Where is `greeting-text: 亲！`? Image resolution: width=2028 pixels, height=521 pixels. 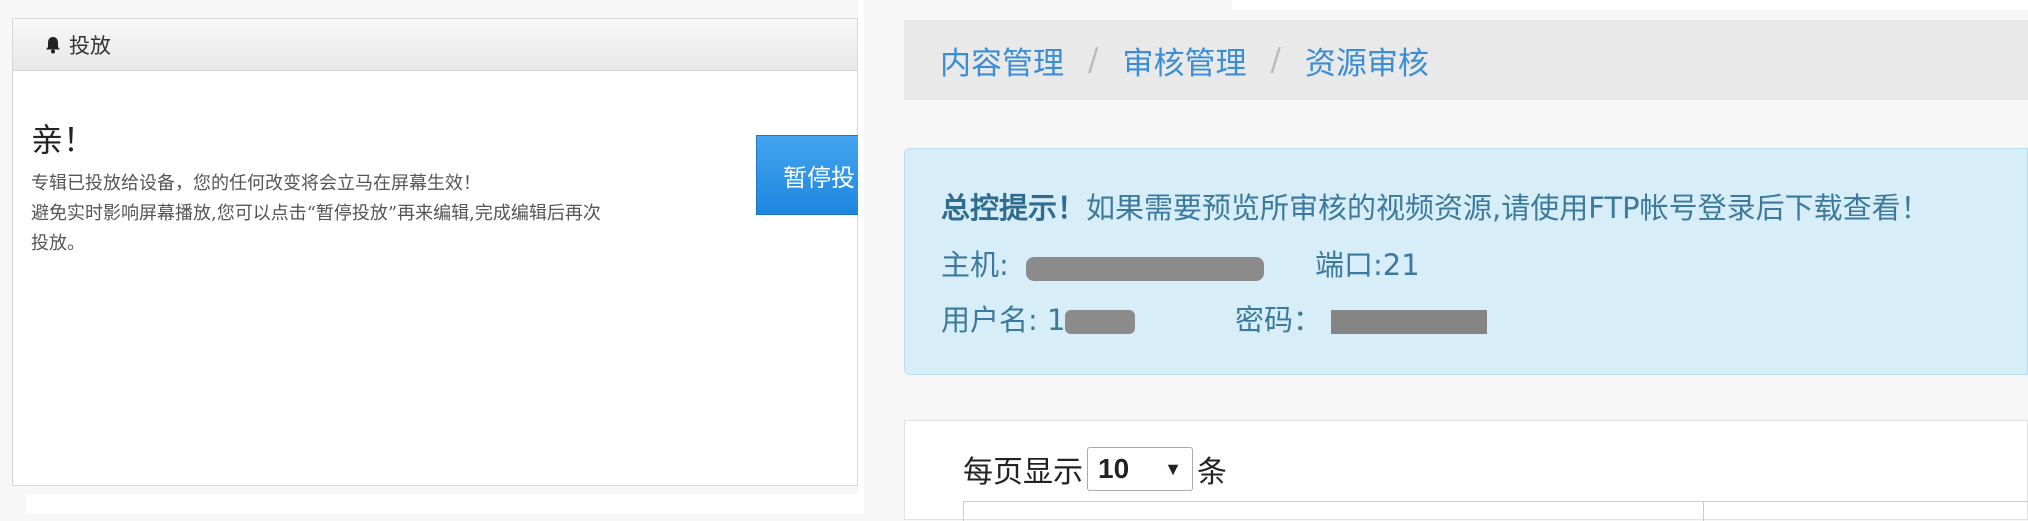
greeting-text: 亲！ is located at coordinates (63, 140).